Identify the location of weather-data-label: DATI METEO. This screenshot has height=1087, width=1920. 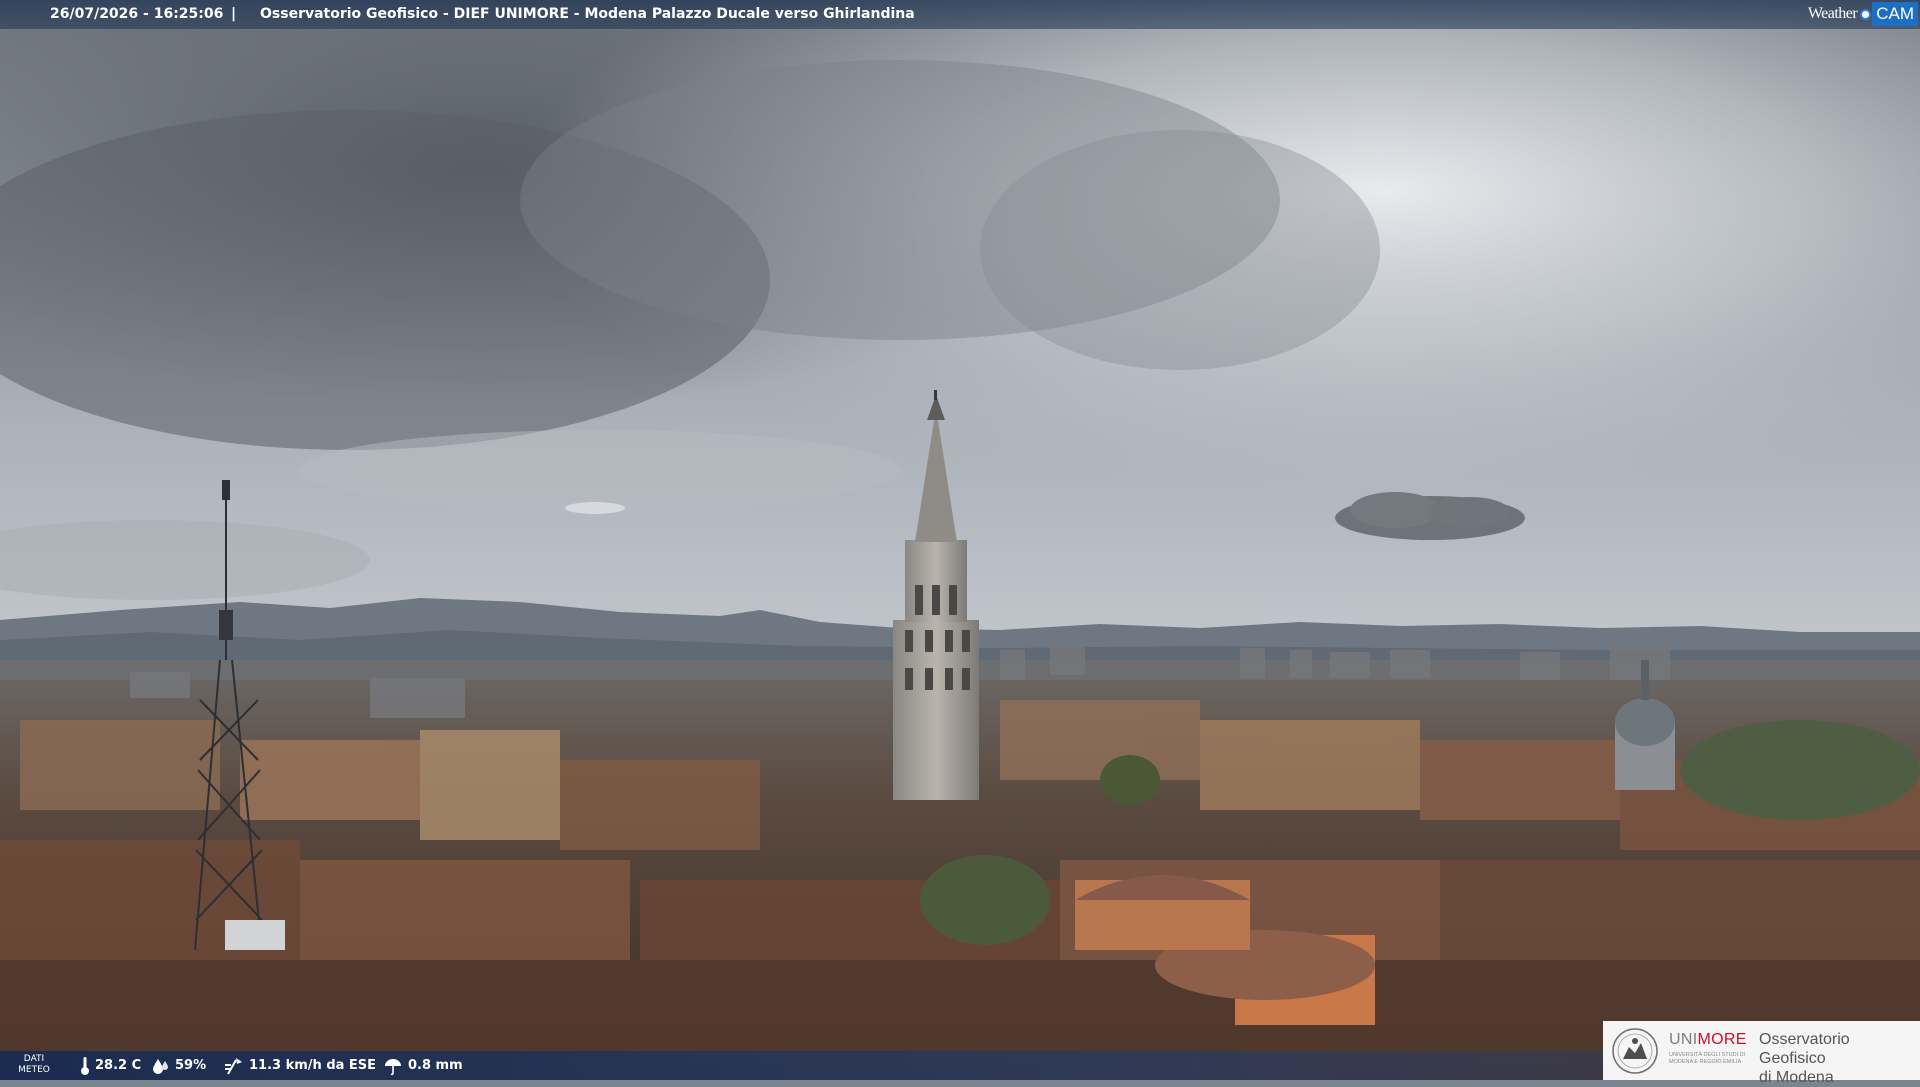
(34, 1064).